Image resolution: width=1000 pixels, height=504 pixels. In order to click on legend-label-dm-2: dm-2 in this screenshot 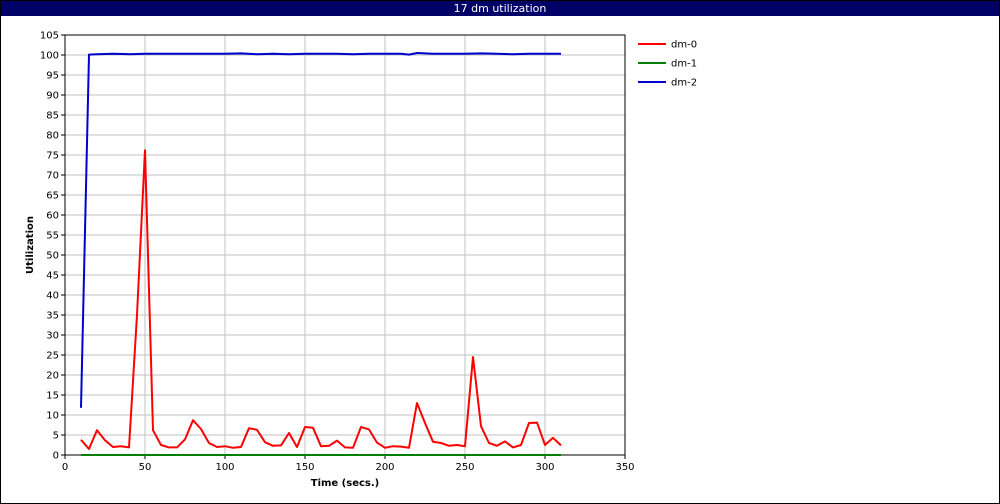, I will do `click(684, 83)`.